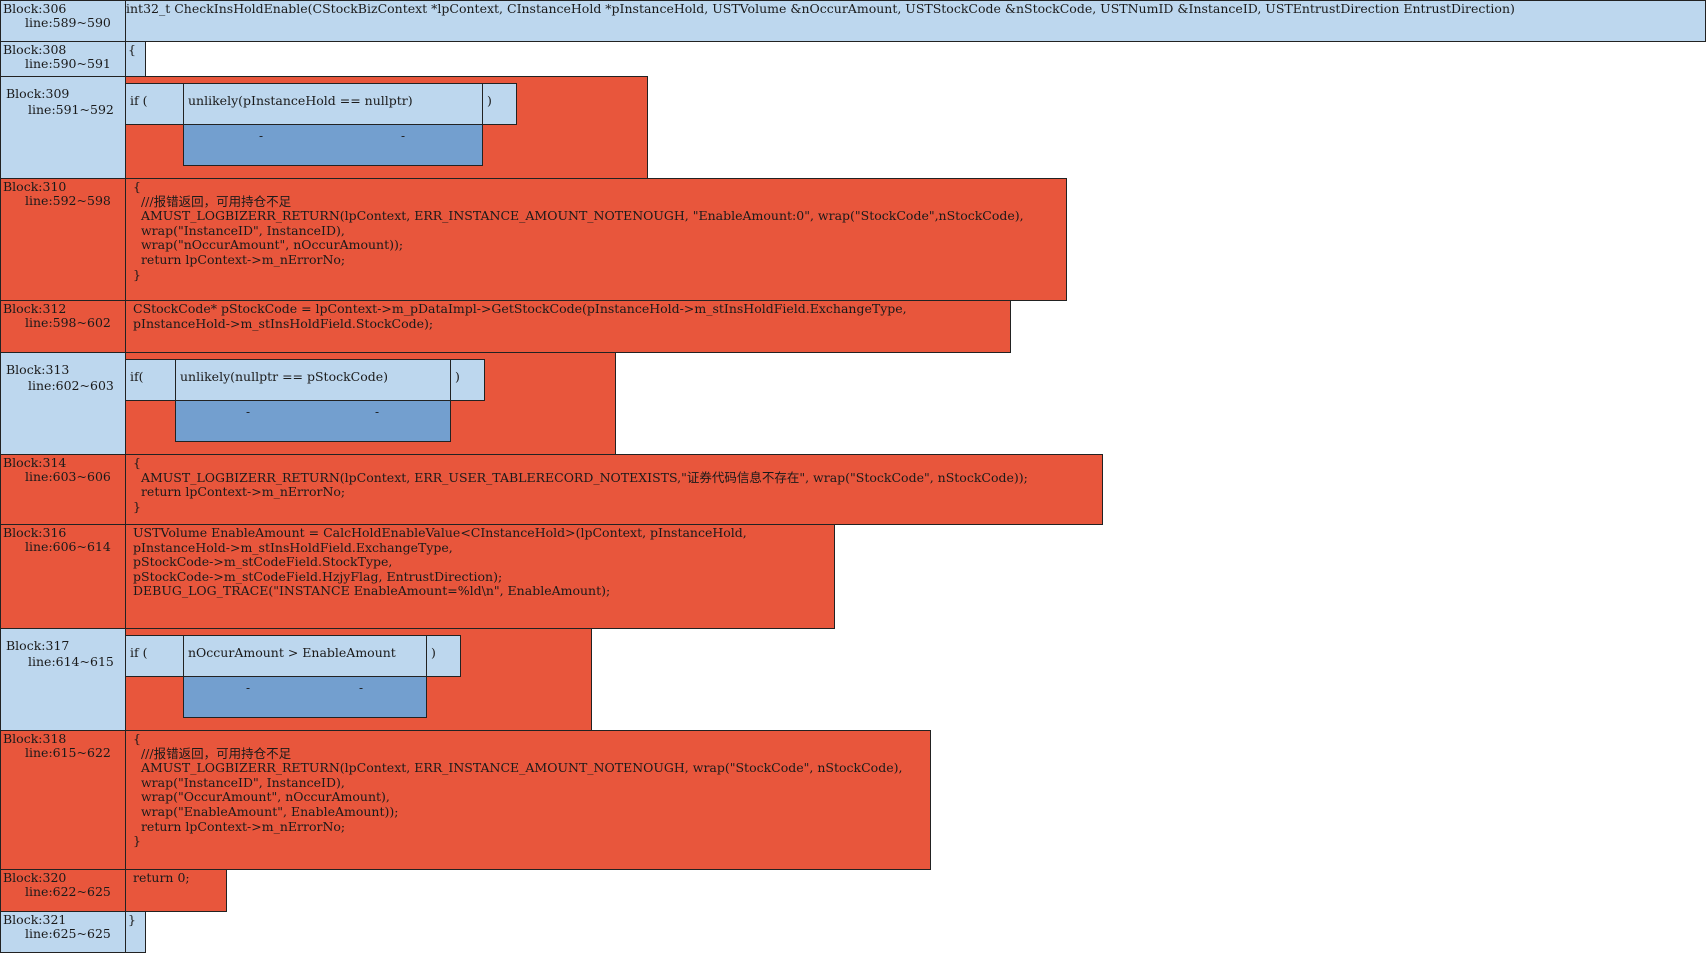  Describe the element at coordinates (38, 369) in the screenshot. I see `block-313-name: Block:313` at that location.